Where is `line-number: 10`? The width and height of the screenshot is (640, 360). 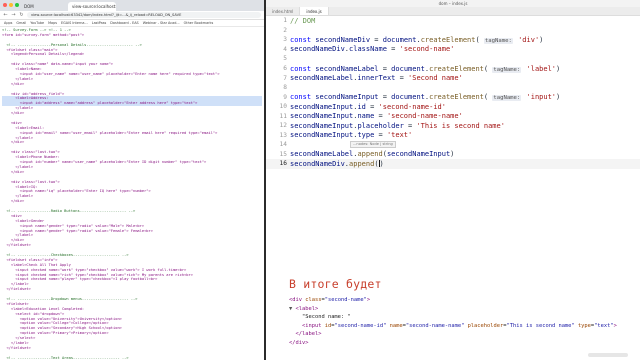 line-number: 10 is located at coordinates (283, 107).